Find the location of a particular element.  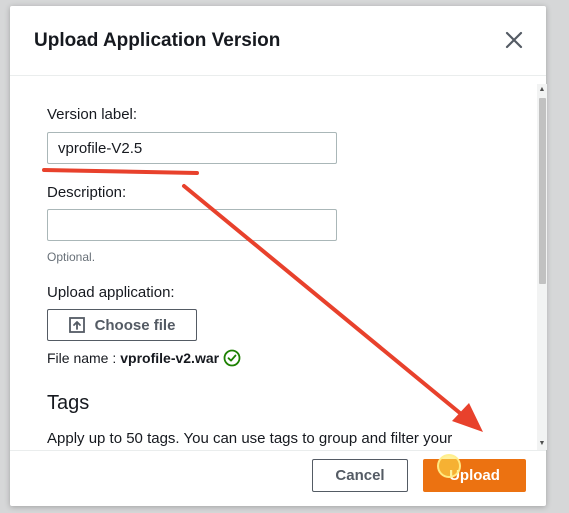

scroll-down-icon: ▼ is located at coordinates (542, 444).